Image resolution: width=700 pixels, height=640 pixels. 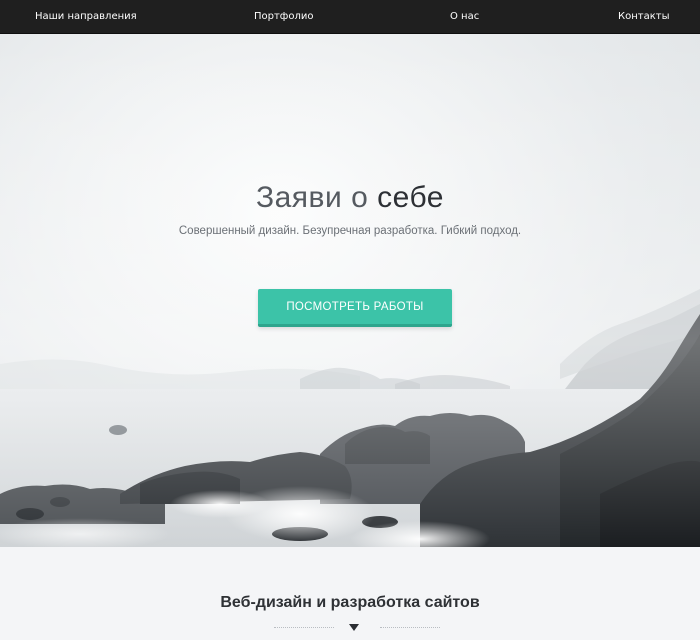 I want to click on nav-link-contacts: Контакты, so click(x=643, y=17).